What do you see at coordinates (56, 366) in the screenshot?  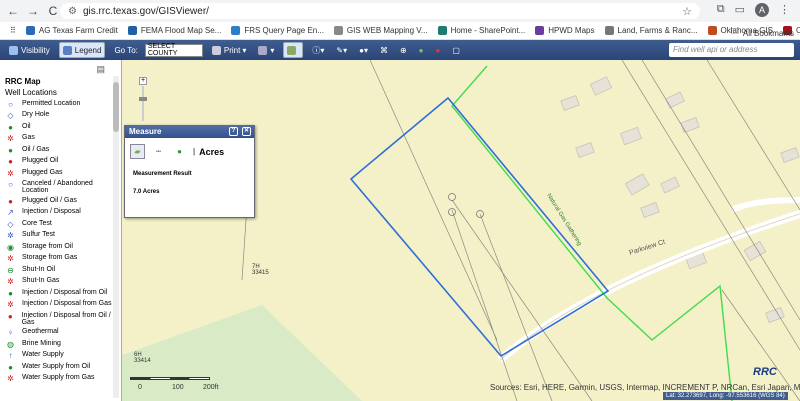 I see `legend-item-label: Water Supply from Oil` at bounding box center [56, 366].